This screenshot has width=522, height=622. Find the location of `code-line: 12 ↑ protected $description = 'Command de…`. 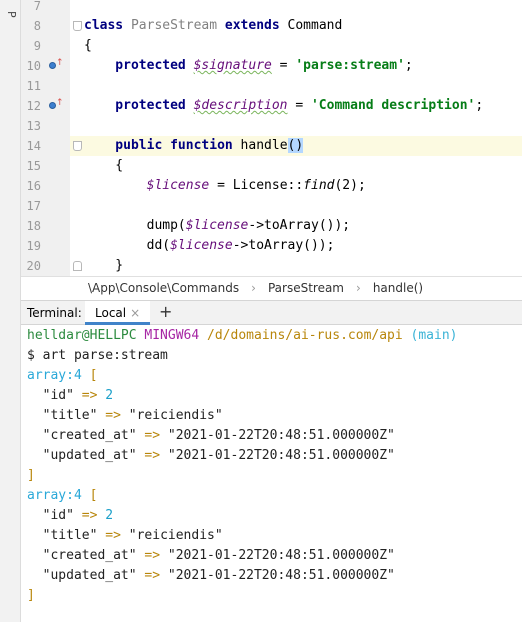

code-line: 12 ↑ protected $description = 'Command de… is located at coordinates (271, 106).